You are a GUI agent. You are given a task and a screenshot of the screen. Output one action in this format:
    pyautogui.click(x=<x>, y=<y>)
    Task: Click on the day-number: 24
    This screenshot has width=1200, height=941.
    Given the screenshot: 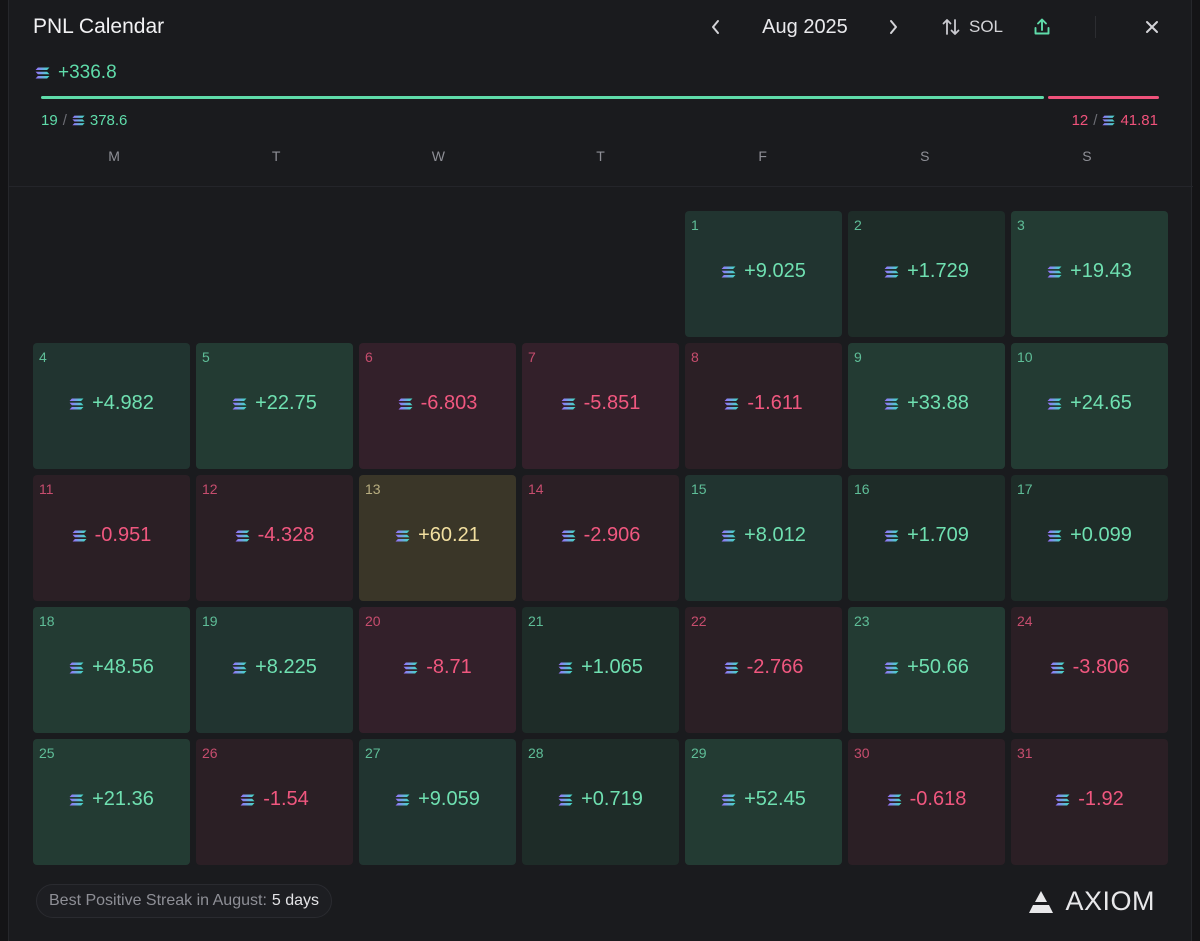 What is the action you would take?
    pyautogui.click(x=1025, y=621)
    